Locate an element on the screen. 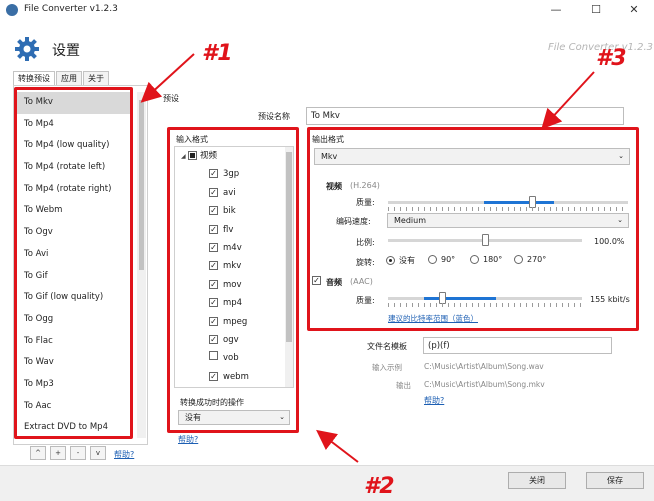 Image resolution: width=654 pixels, height=501 pixels. callout-label-2: #2 is located at coordinates (379, 486).